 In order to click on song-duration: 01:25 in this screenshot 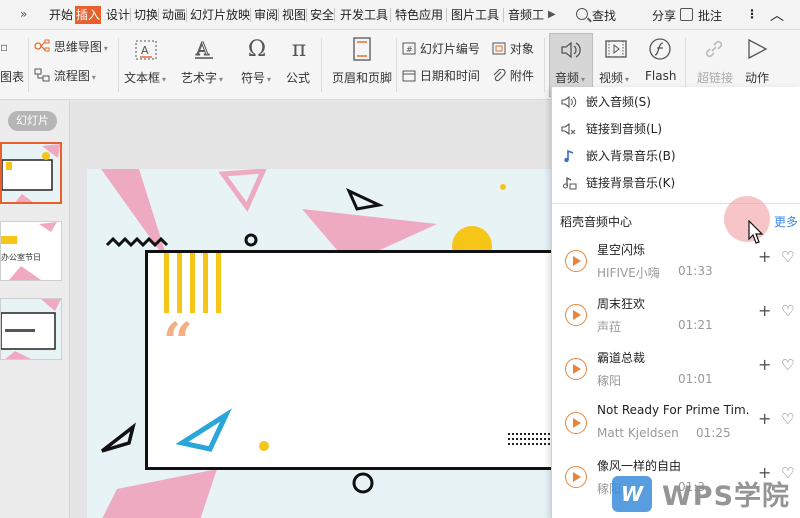, I will do `click(713, 433)`.